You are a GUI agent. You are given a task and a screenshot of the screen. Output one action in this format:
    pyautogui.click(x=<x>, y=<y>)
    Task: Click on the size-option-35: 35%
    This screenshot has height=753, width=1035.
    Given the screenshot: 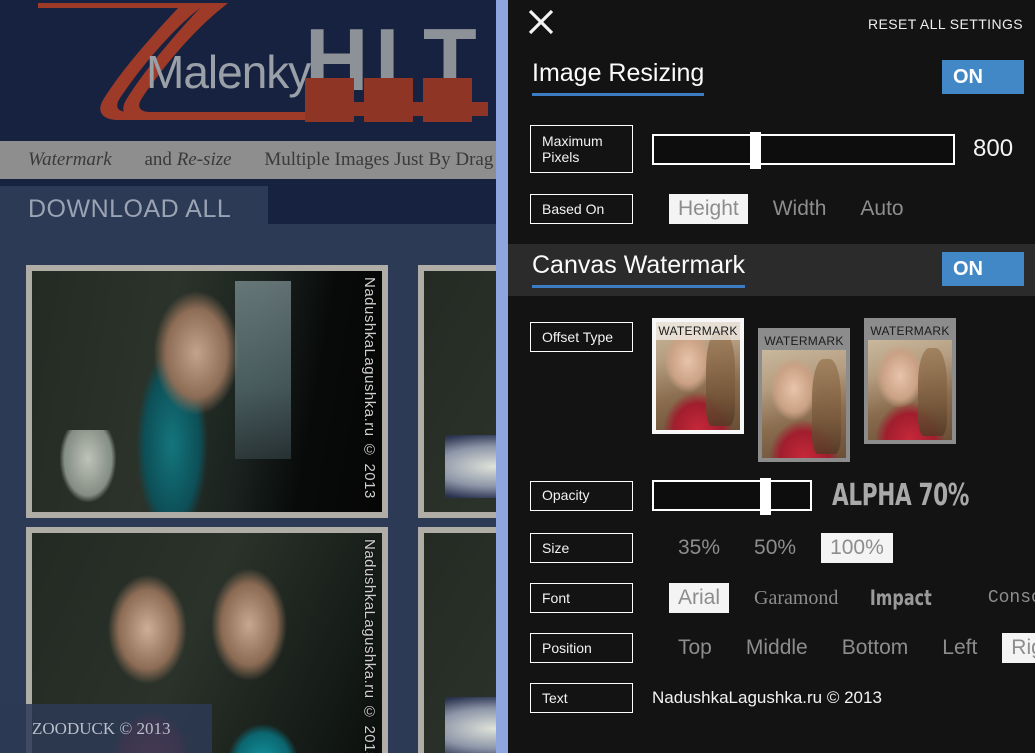 What is the action you would take?
    pyautogui.click(x=699, y=548)
    